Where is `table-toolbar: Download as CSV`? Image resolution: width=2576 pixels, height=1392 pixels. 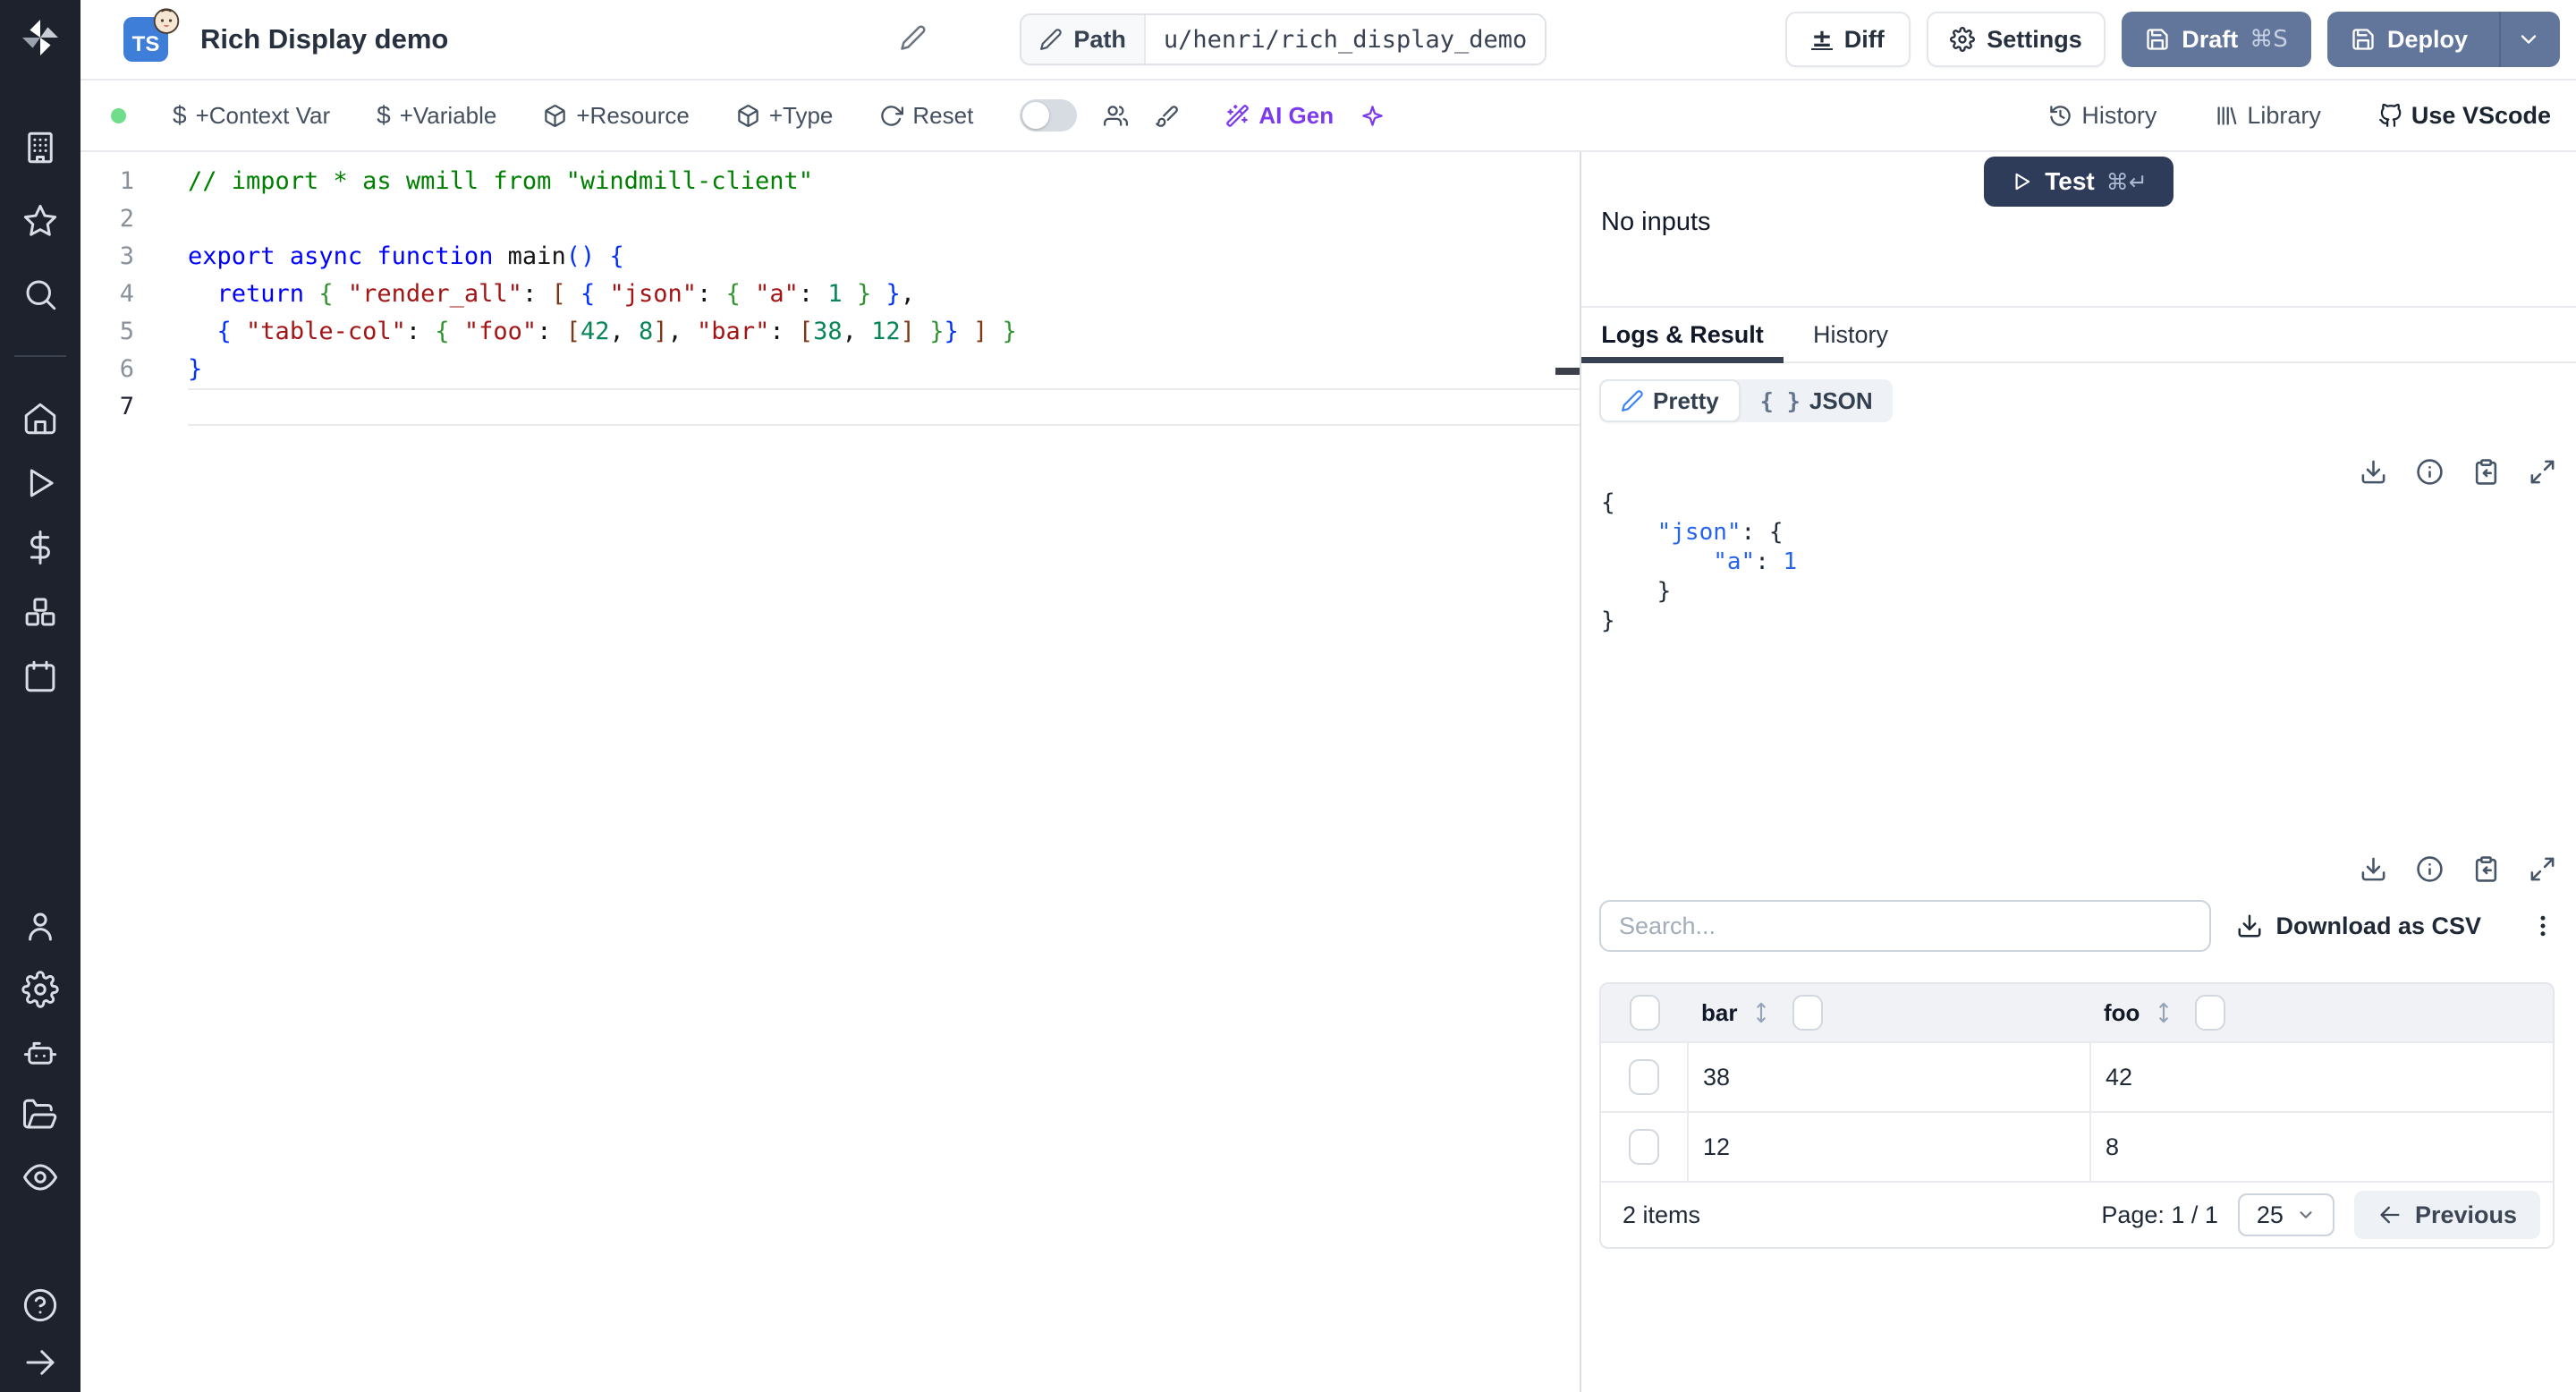
table-toolbar: Download as CSV is located at coordinates (2078, 926).